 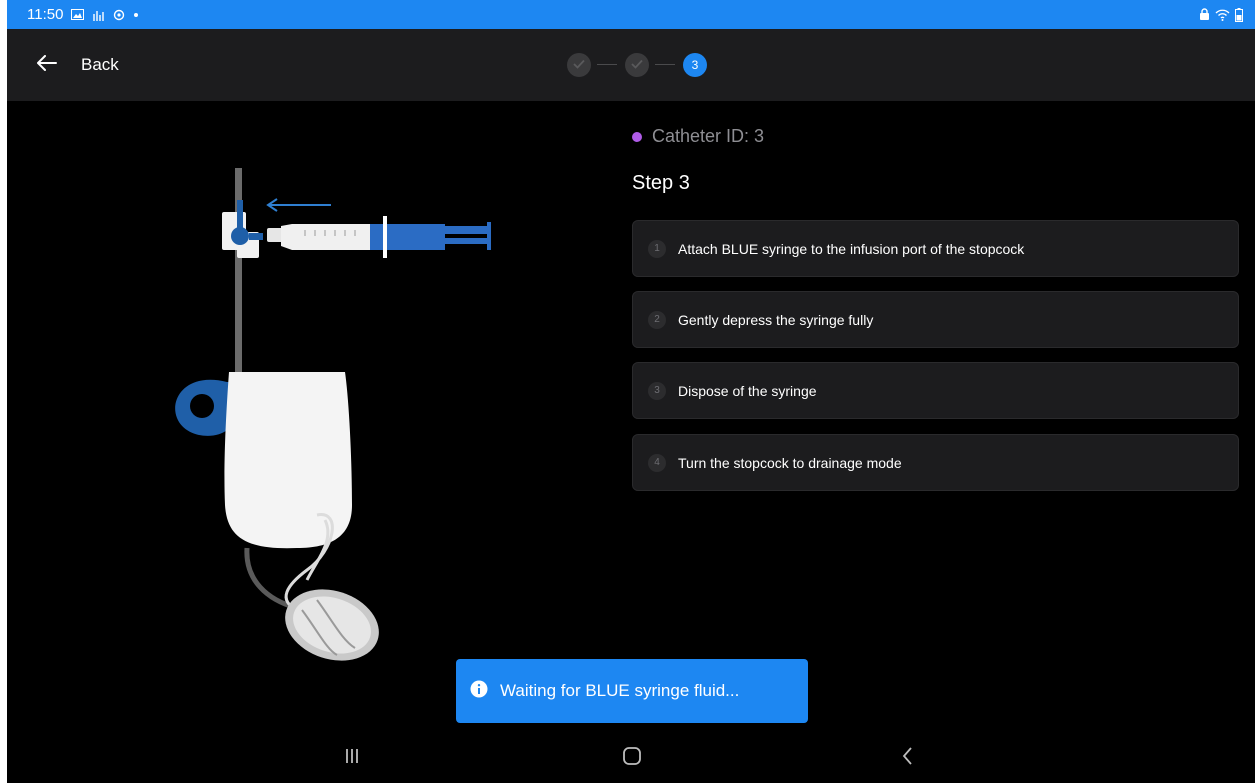 I want to click on instruction-text: Gently depress the syringe fully, so click(x=776, y=319).